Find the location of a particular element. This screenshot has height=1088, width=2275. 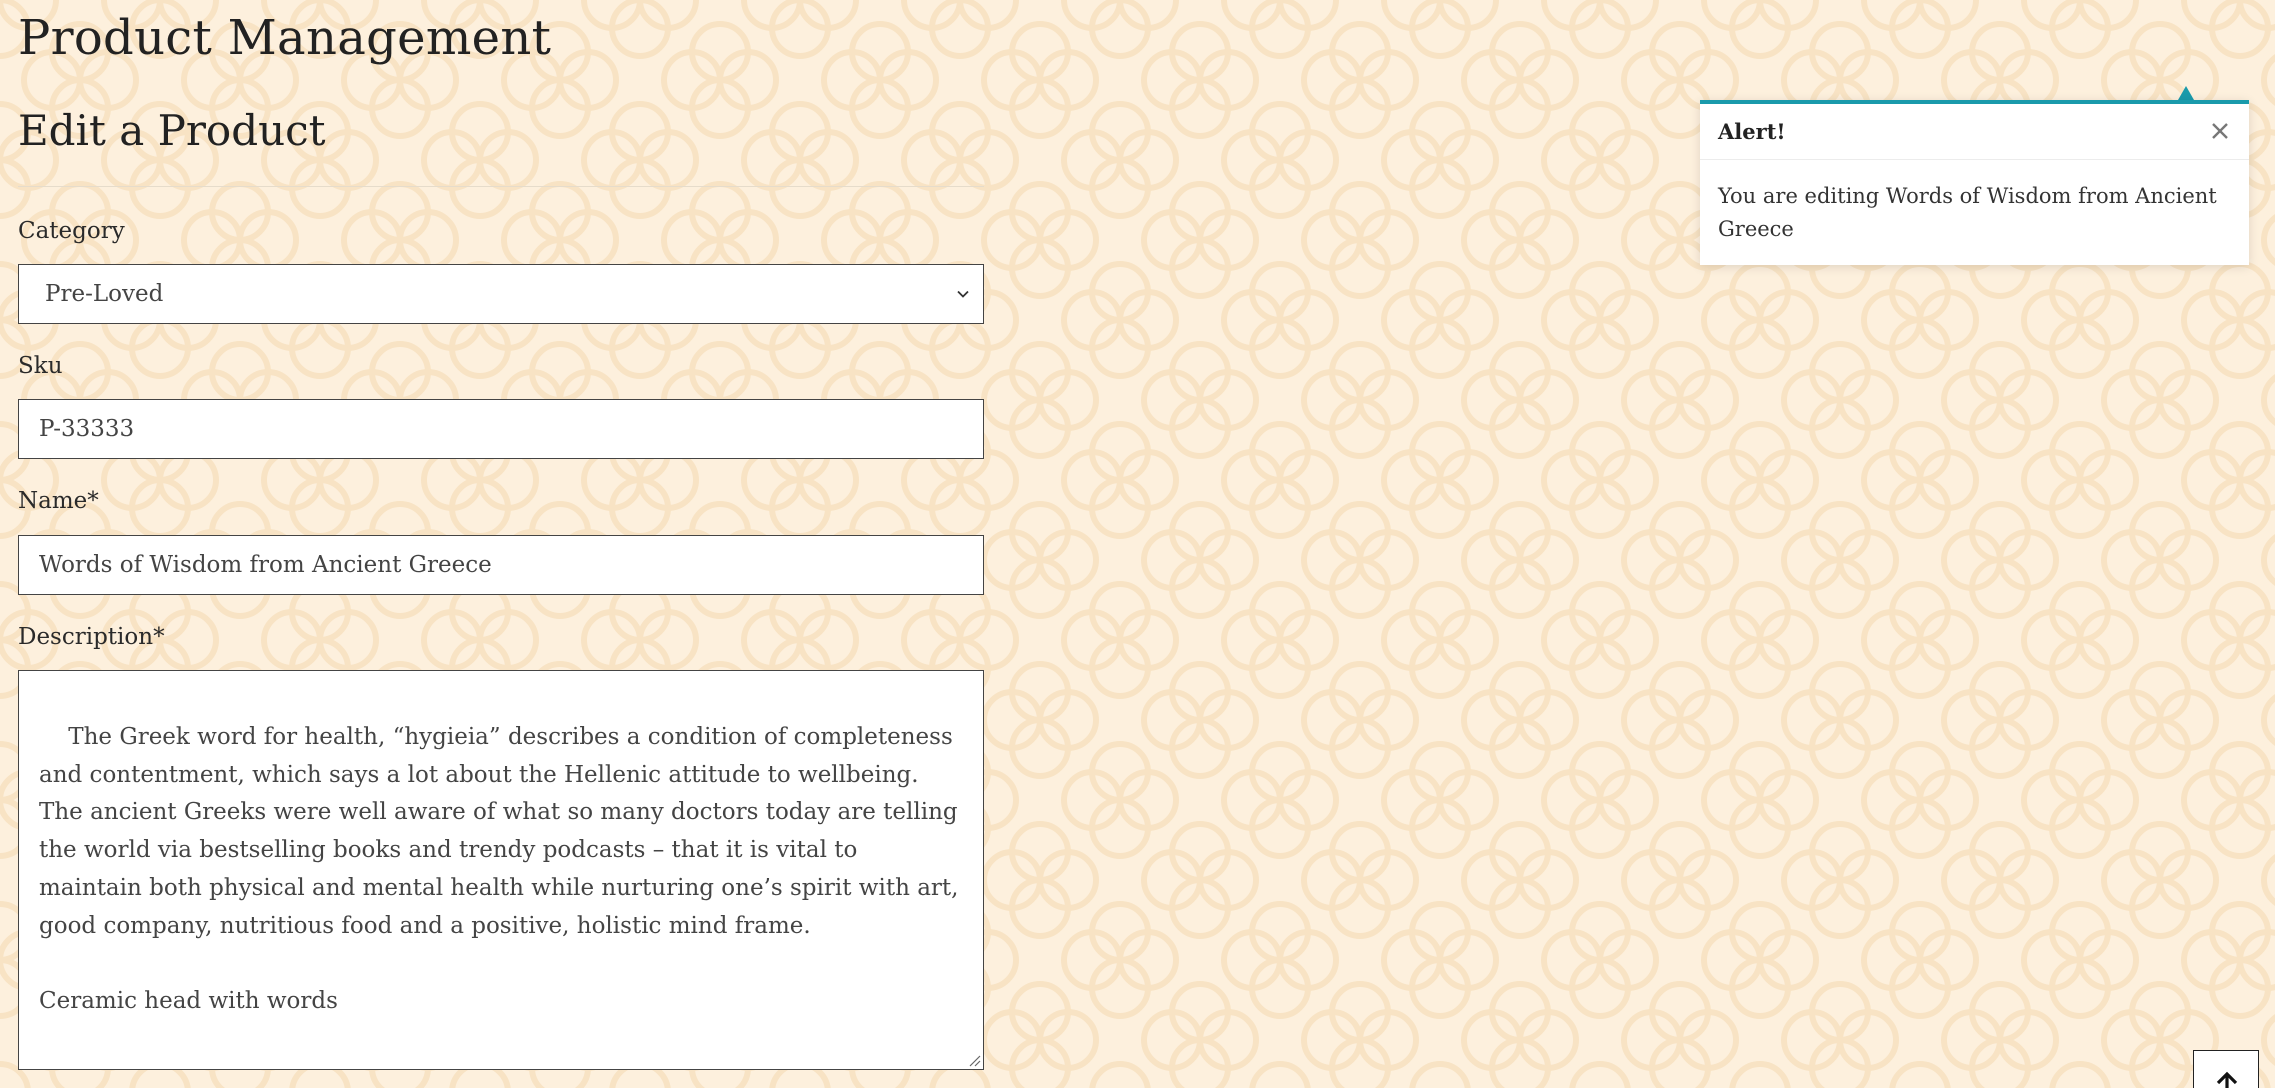

category-selected-value: Pre-Loved is located at coordinates (104, 294).